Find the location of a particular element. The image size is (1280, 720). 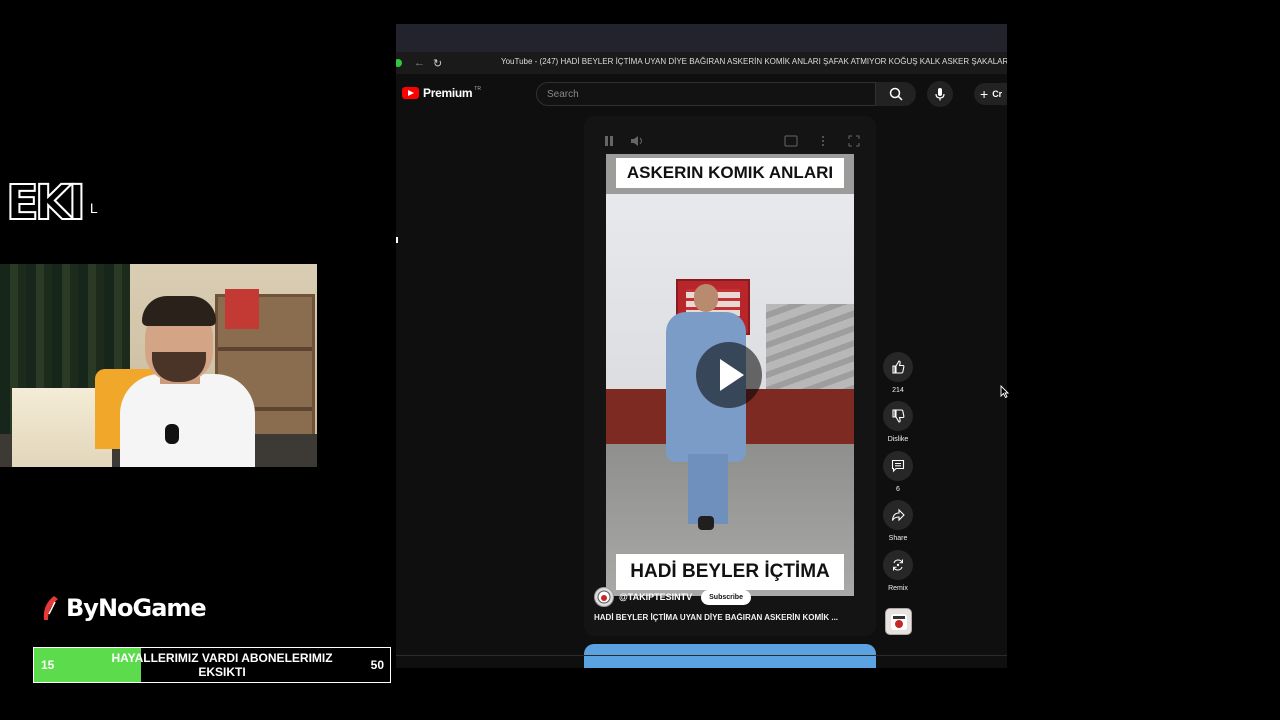

microphone-icon is located at coordinates (940, 94).